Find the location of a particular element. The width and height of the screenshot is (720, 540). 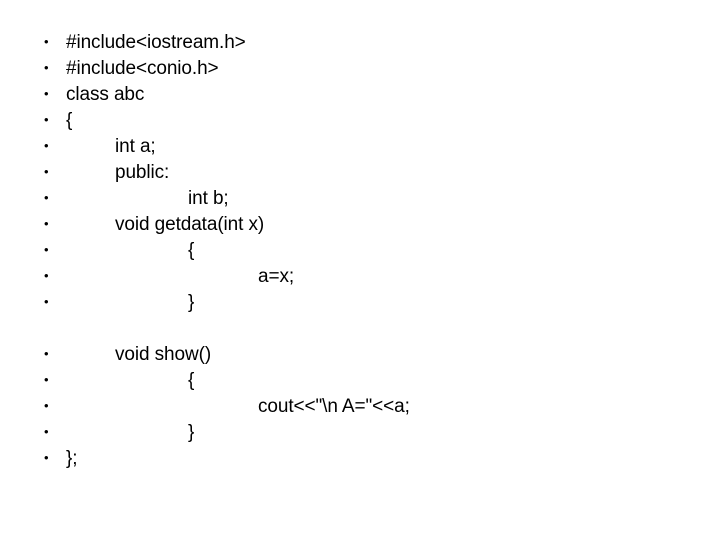

code-line: • public: is located at coordinates (360, 173).